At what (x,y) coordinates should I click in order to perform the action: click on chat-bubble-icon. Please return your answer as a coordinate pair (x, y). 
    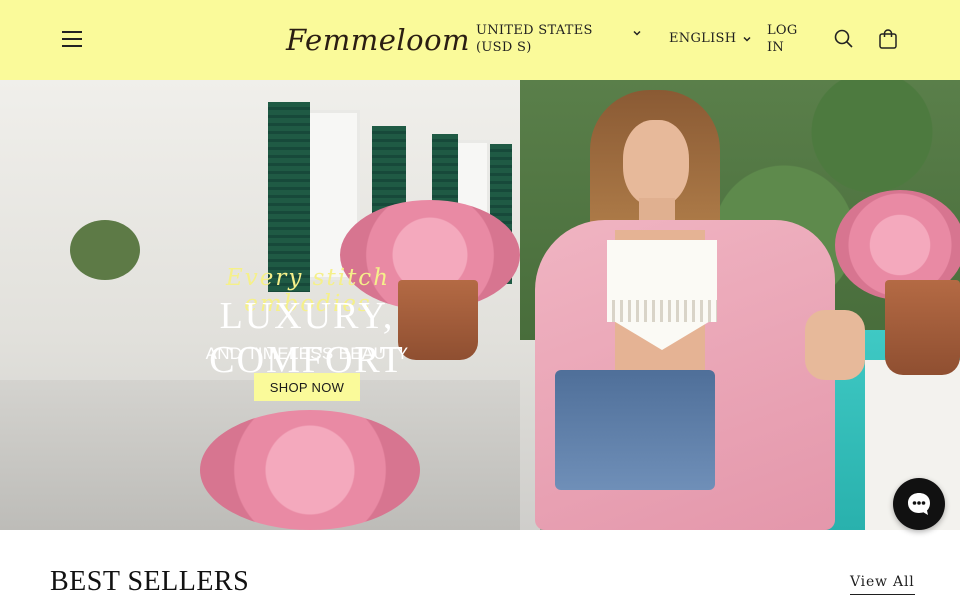
    Looking at the image, I should click on (919, 504).